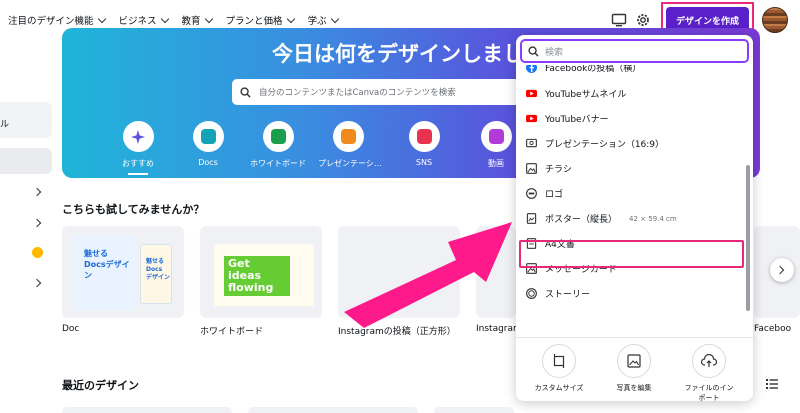  Describe the element at coordinates (278, 163) in the screenshot. I see `category-label: ホワイトボード` at that location.